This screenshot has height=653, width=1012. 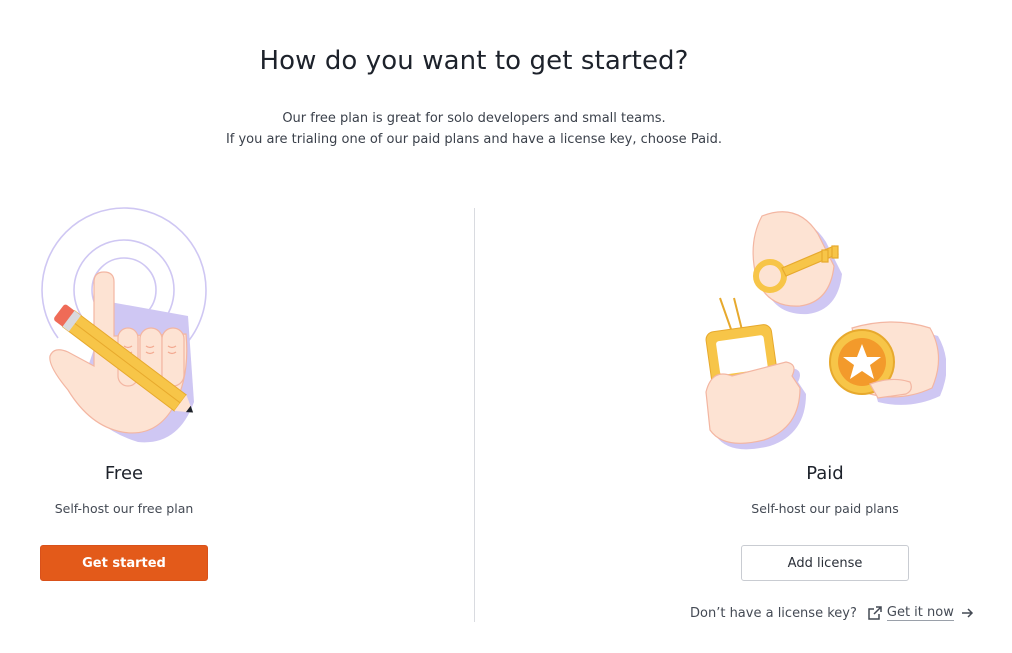 What do you see at coordinates (920, 613) in the screenshot?
I see `get-license-link: Get it now` at bounding box center [920, 613].